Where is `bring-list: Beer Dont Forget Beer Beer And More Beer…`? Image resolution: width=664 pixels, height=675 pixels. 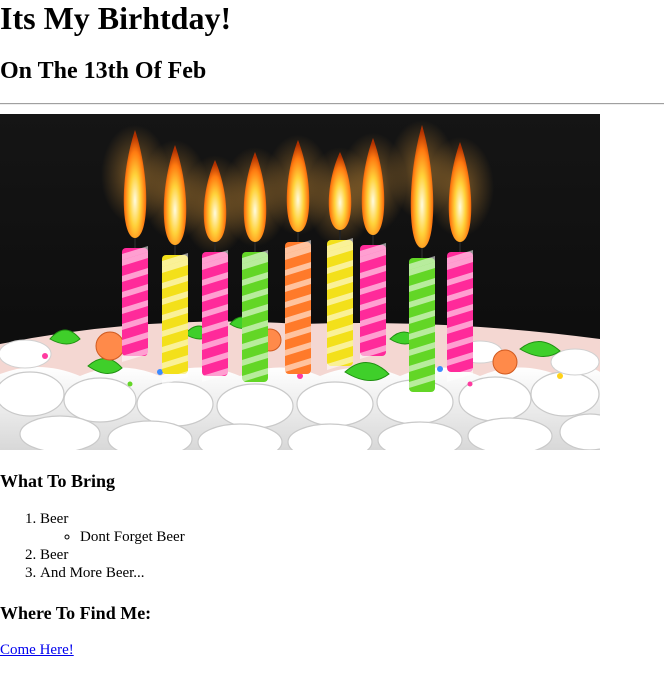
bring-list: Beer Dont Forget Beer Beer And More Beer… is located at coordinates (92, 546).